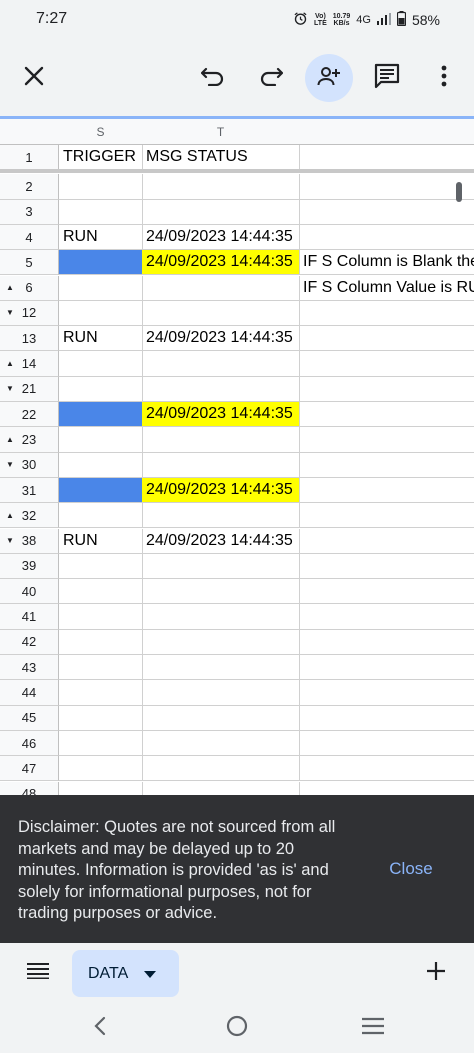  What do you see at coordinates (386, 789) in the screenshot?
I see `cell-next48` at bounding box center [386, 789].